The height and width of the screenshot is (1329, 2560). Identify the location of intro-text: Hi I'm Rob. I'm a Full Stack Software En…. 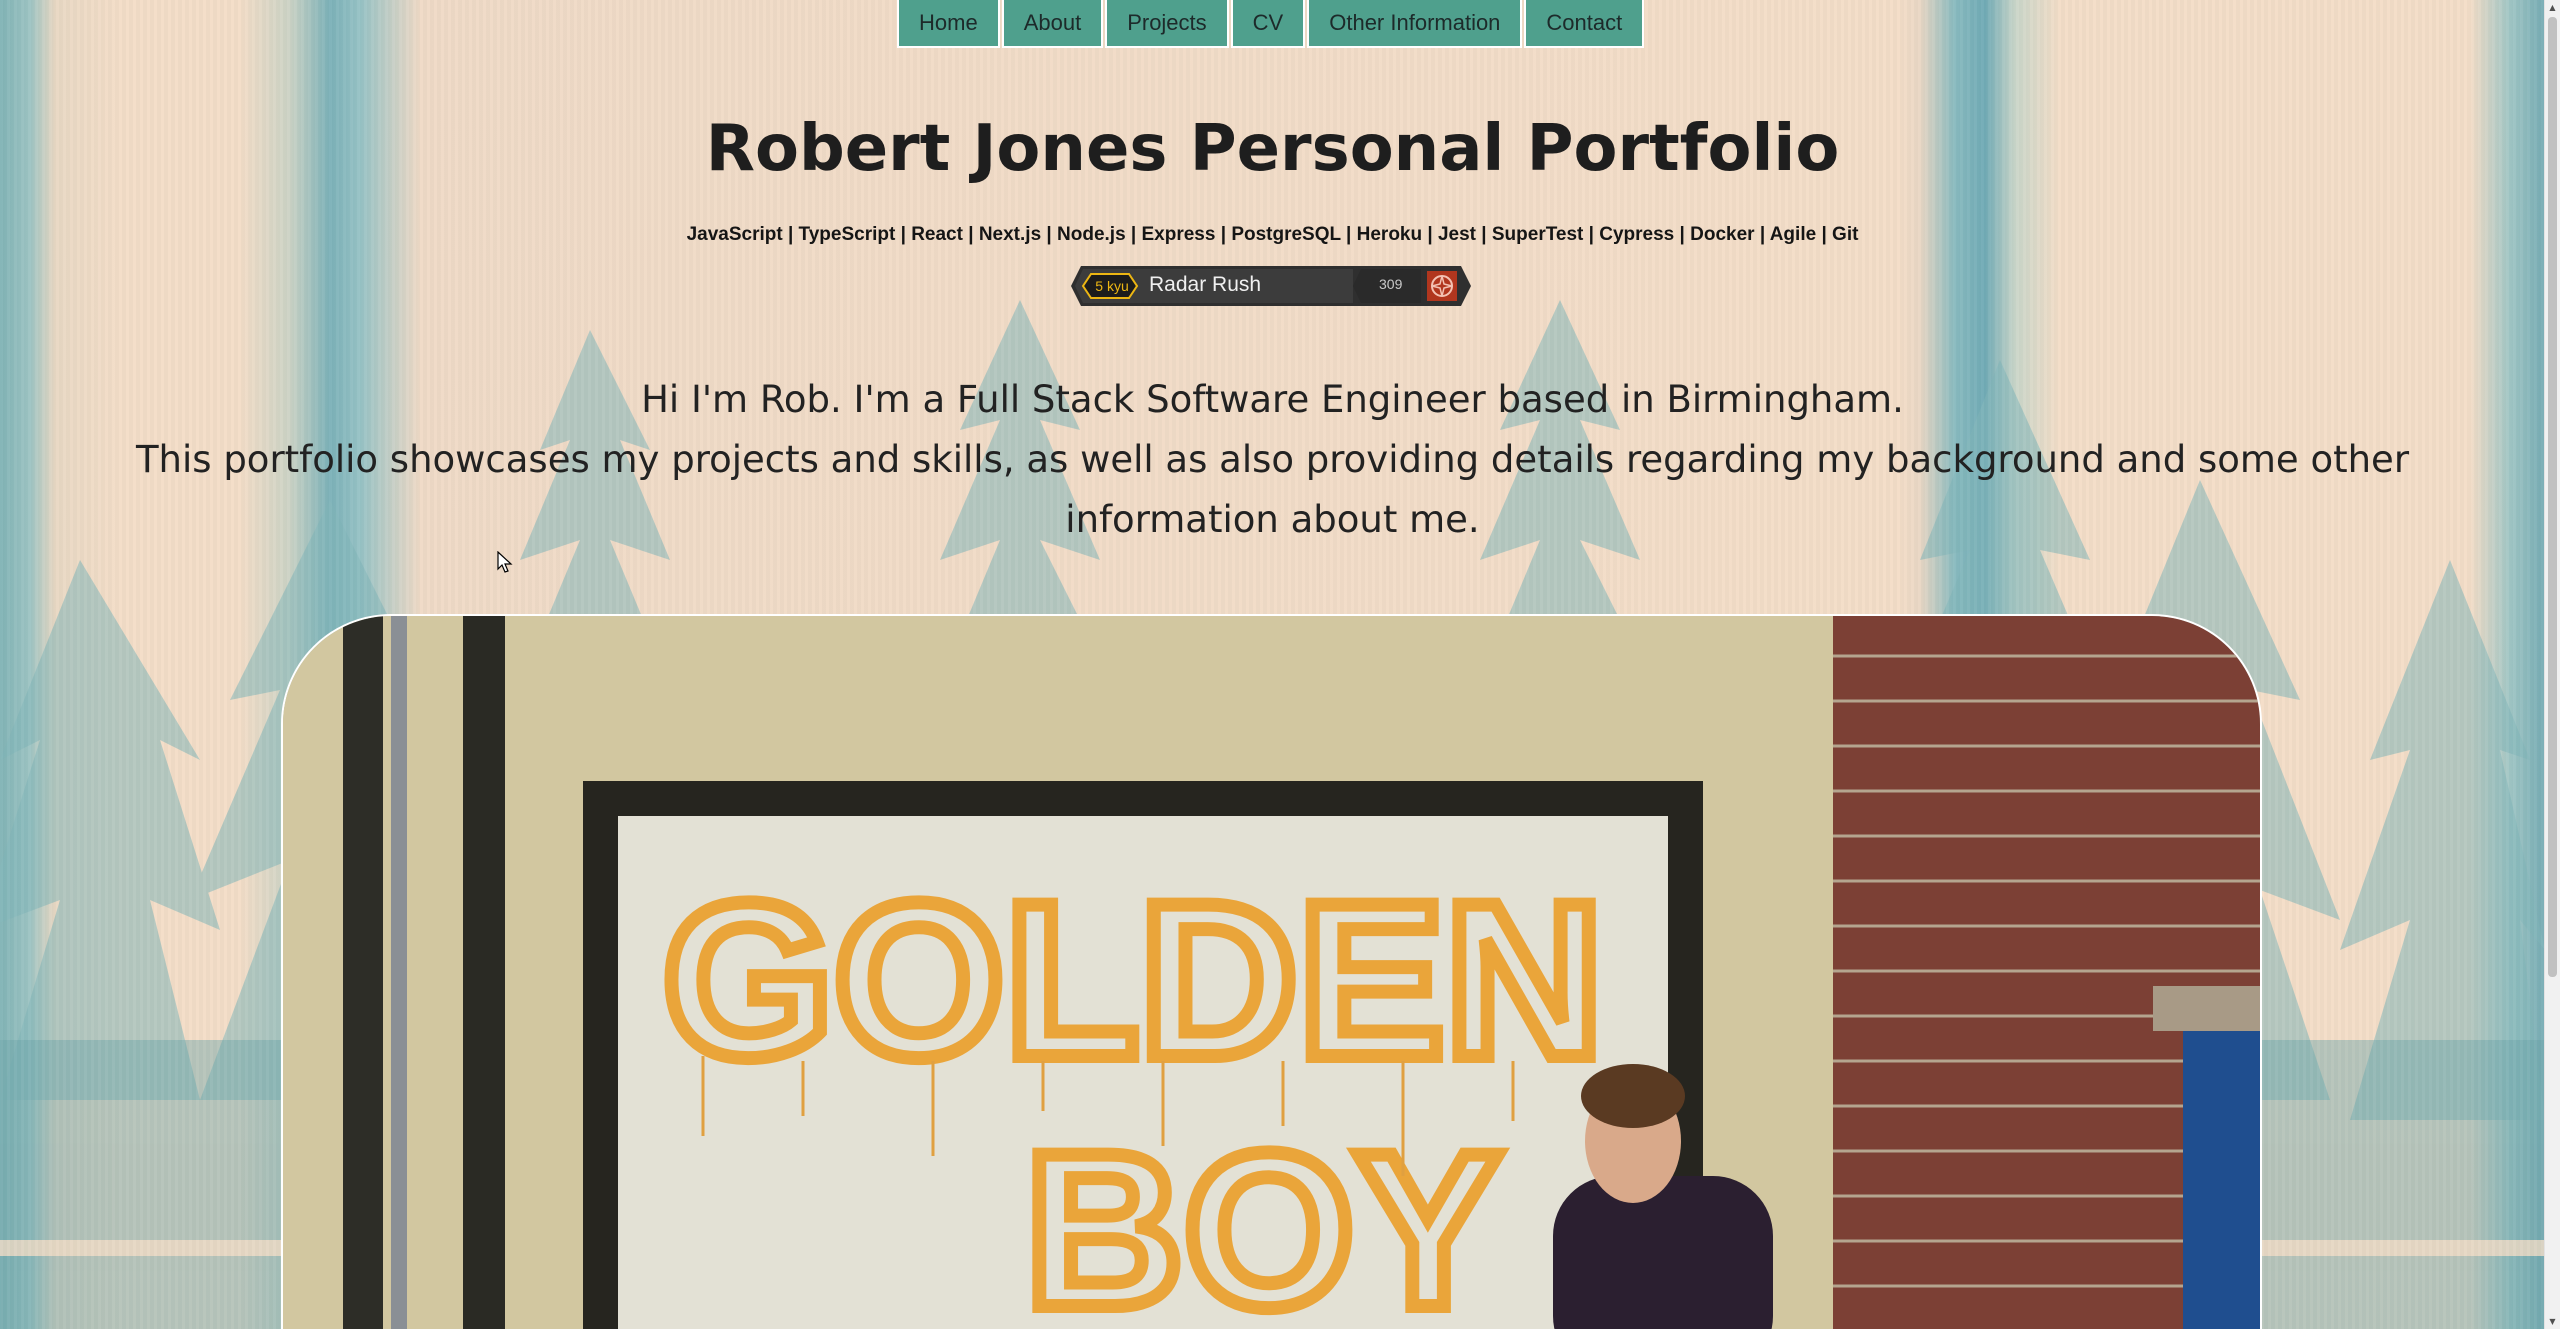
(1272, 460).